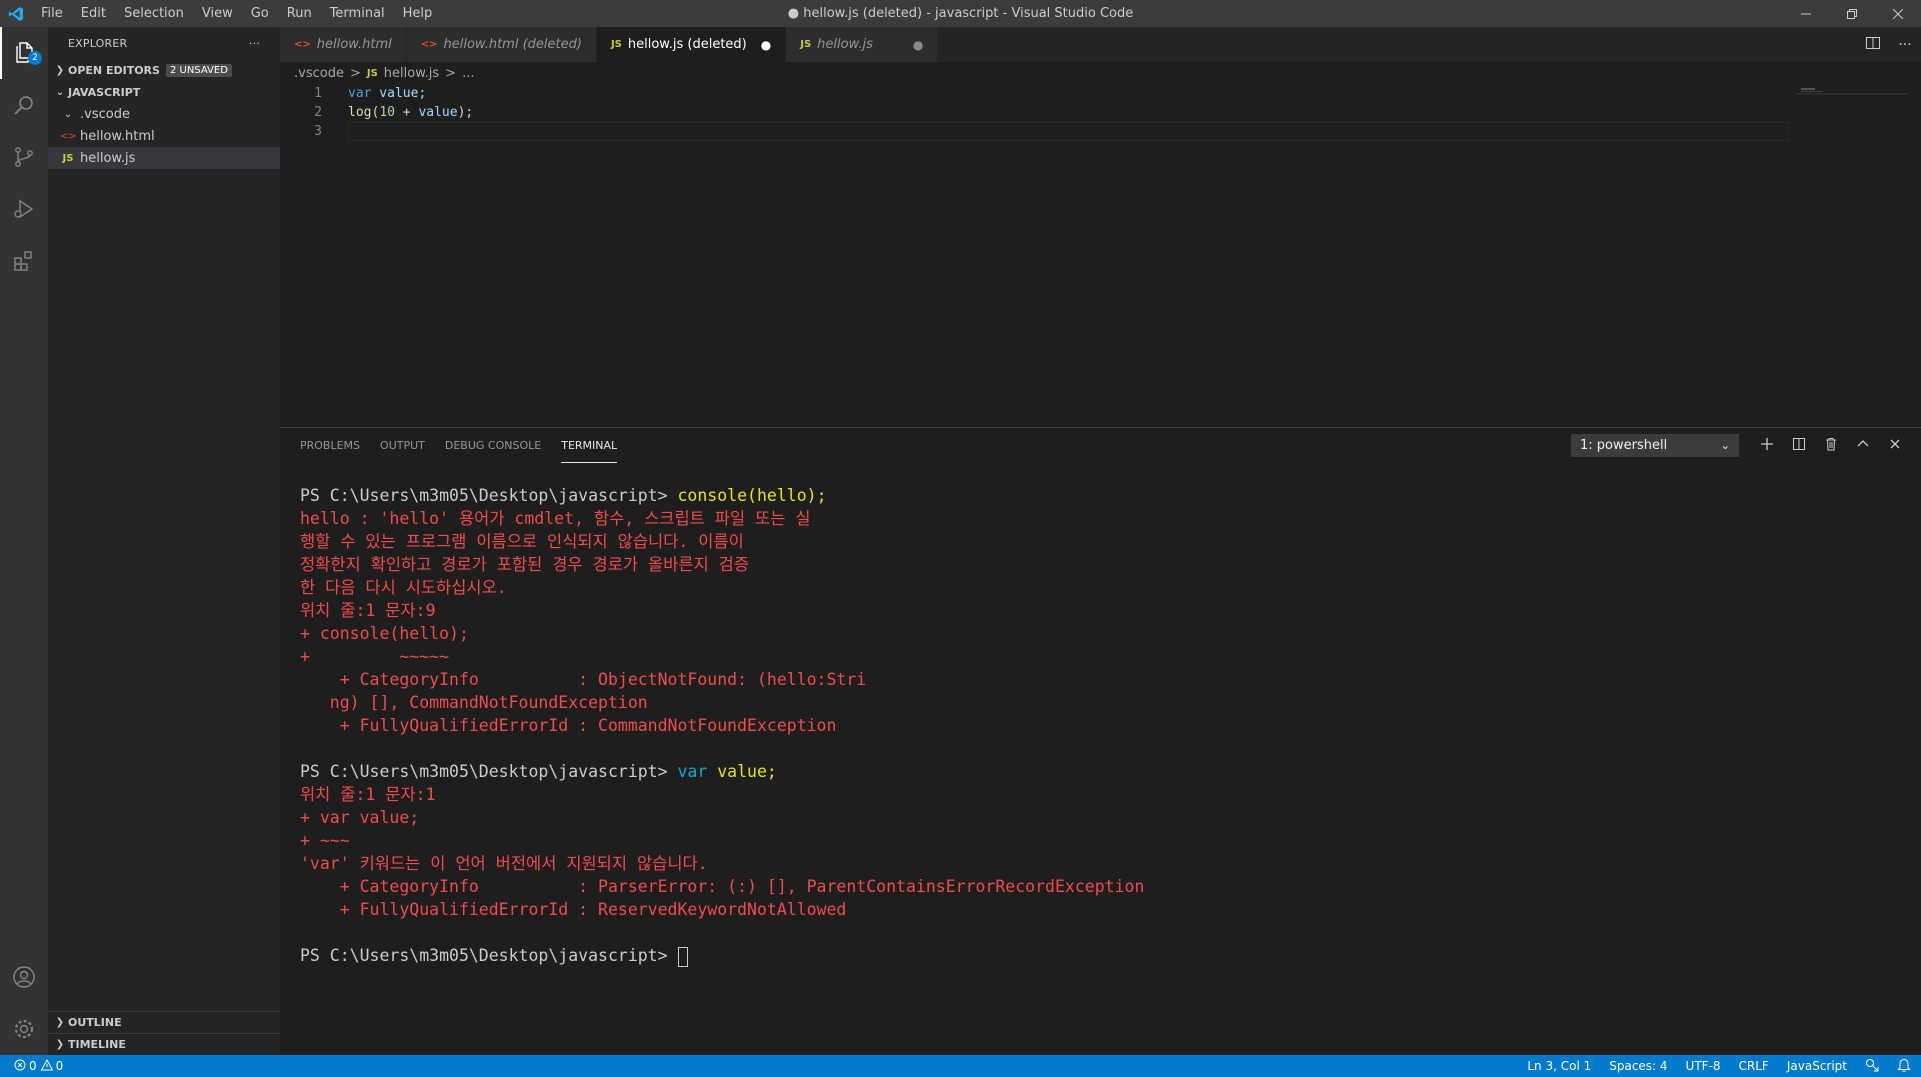 This screenshot has width=1921, height=1077. I want to click on tree-item-hellow-html: <> hellow.html, so click(164, 136).